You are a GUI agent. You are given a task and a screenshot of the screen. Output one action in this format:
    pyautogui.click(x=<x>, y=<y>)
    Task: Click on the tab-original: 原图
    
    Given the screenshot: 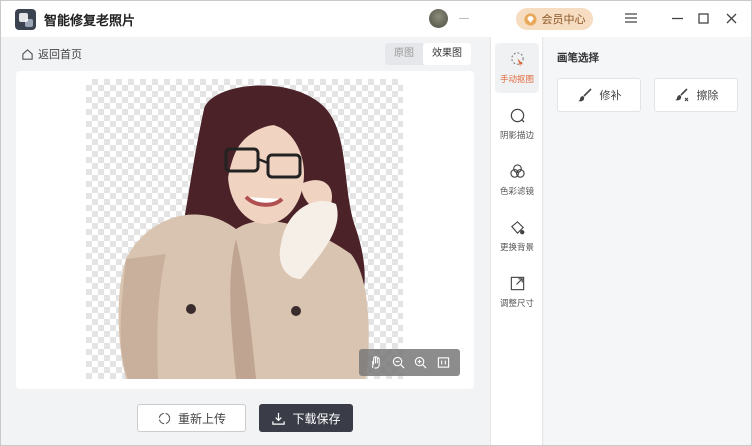 What is the action you would take?
    pyautogui.click(x=404, y=54)
    